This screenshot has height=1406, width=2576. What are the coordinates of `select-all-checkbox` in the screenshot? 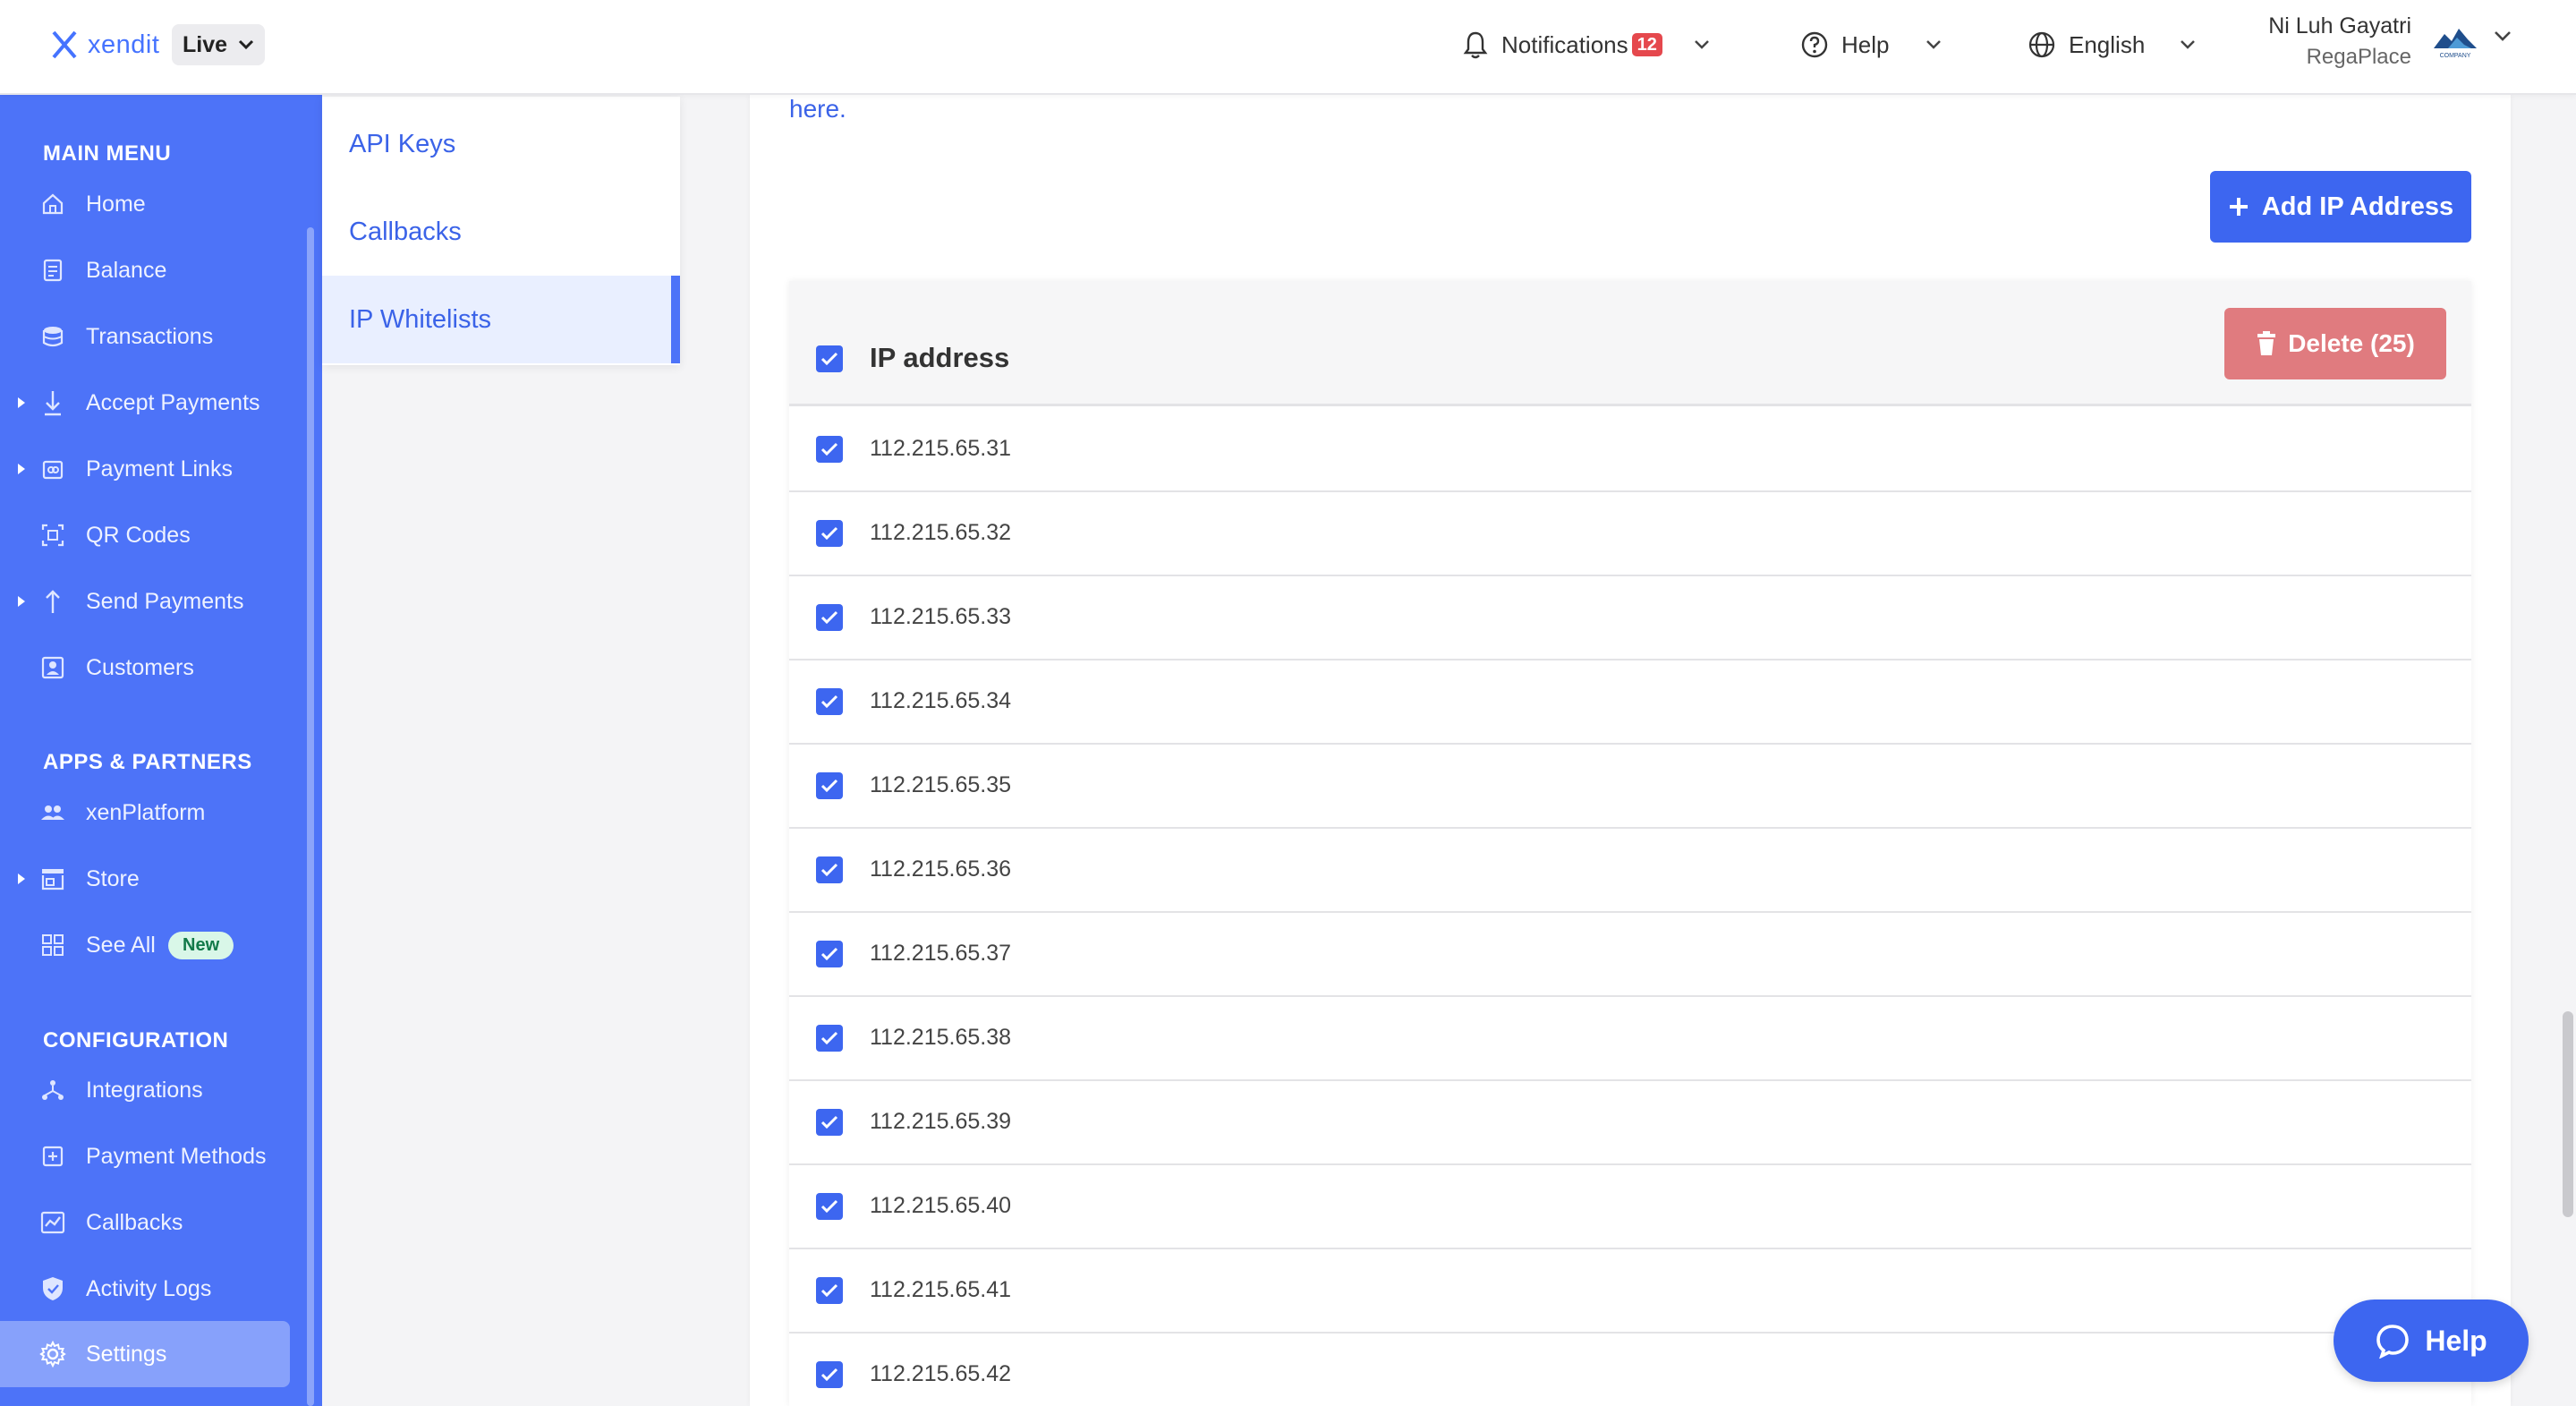 It's located at (829, 358).